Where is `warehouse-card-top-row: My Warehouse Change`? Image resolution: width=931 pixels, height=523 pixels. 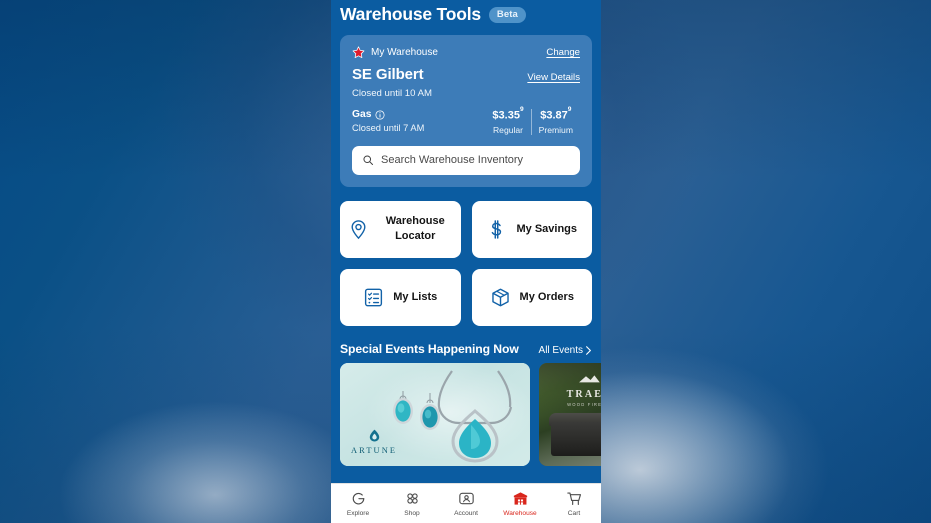 warehouse-card-top-row: My Warehouse Change is located at coordinates (466, 52).